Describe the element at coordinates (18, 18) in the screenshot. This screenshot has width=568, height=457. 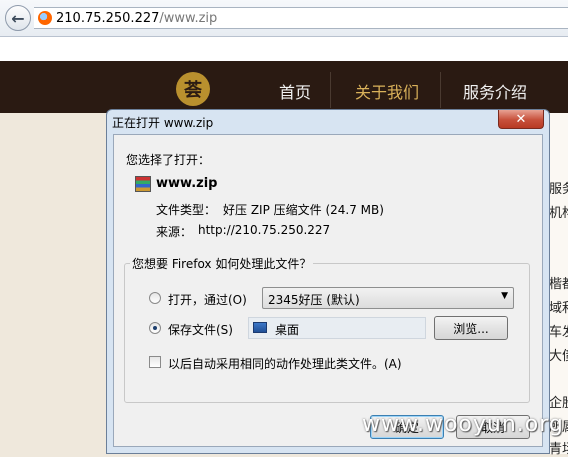
I see `back-arrow-icon: ←` at that location.